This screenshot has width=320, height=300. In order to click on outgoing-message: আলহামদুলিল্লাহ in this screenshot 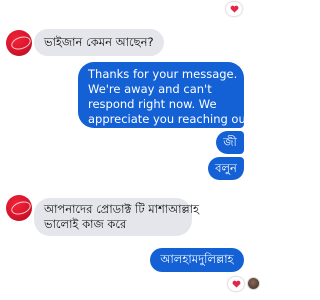, I will do `click(197, 260)`.